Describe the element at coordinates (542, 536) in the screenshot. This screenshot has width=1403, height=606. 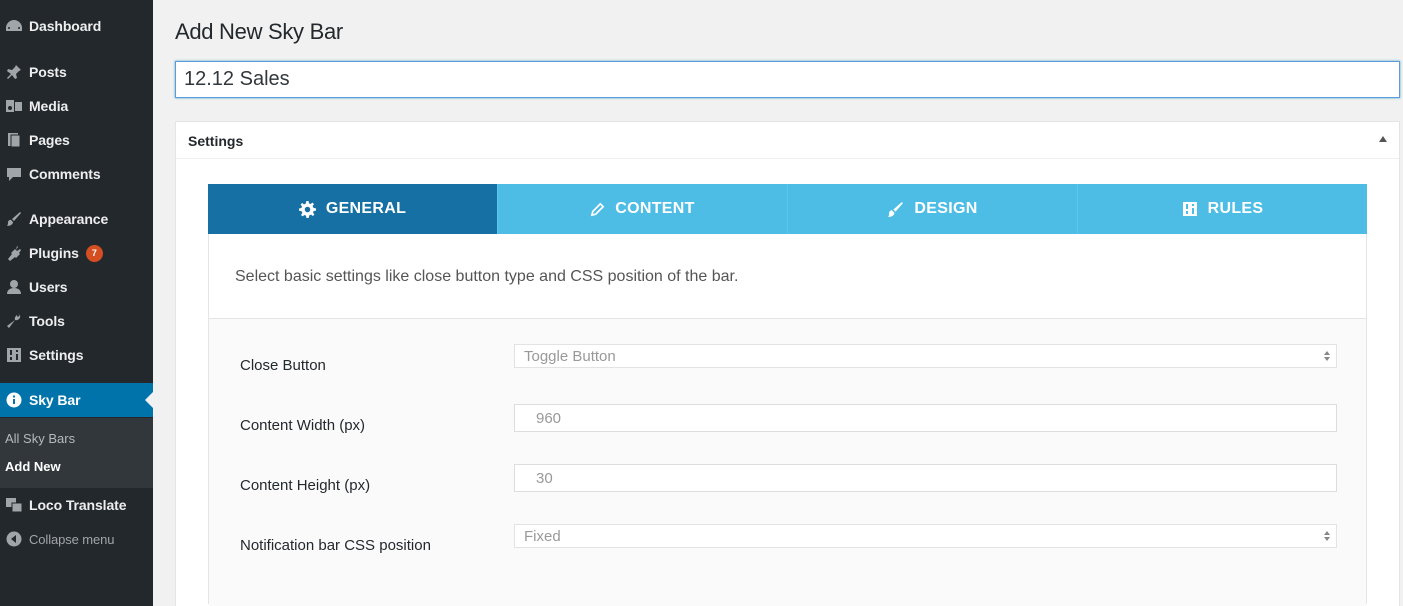
I see `select-value: Fixed` at that location.